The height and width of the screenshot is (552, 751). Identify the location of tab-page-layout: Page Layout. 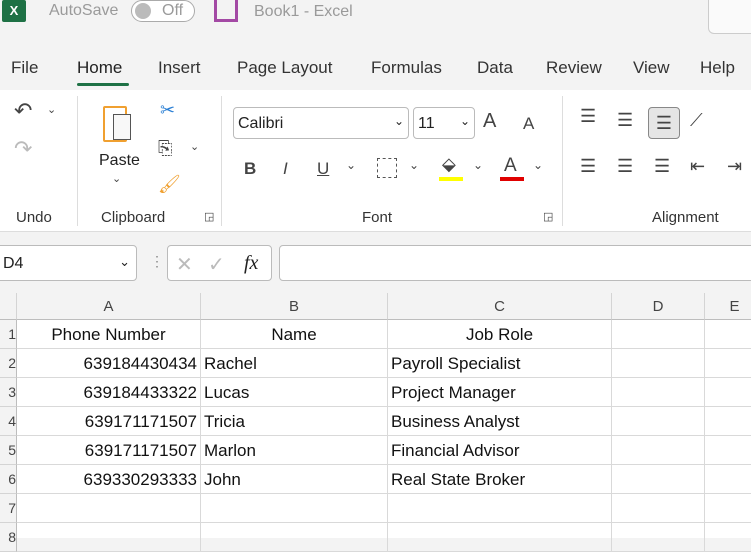
(284, 68).